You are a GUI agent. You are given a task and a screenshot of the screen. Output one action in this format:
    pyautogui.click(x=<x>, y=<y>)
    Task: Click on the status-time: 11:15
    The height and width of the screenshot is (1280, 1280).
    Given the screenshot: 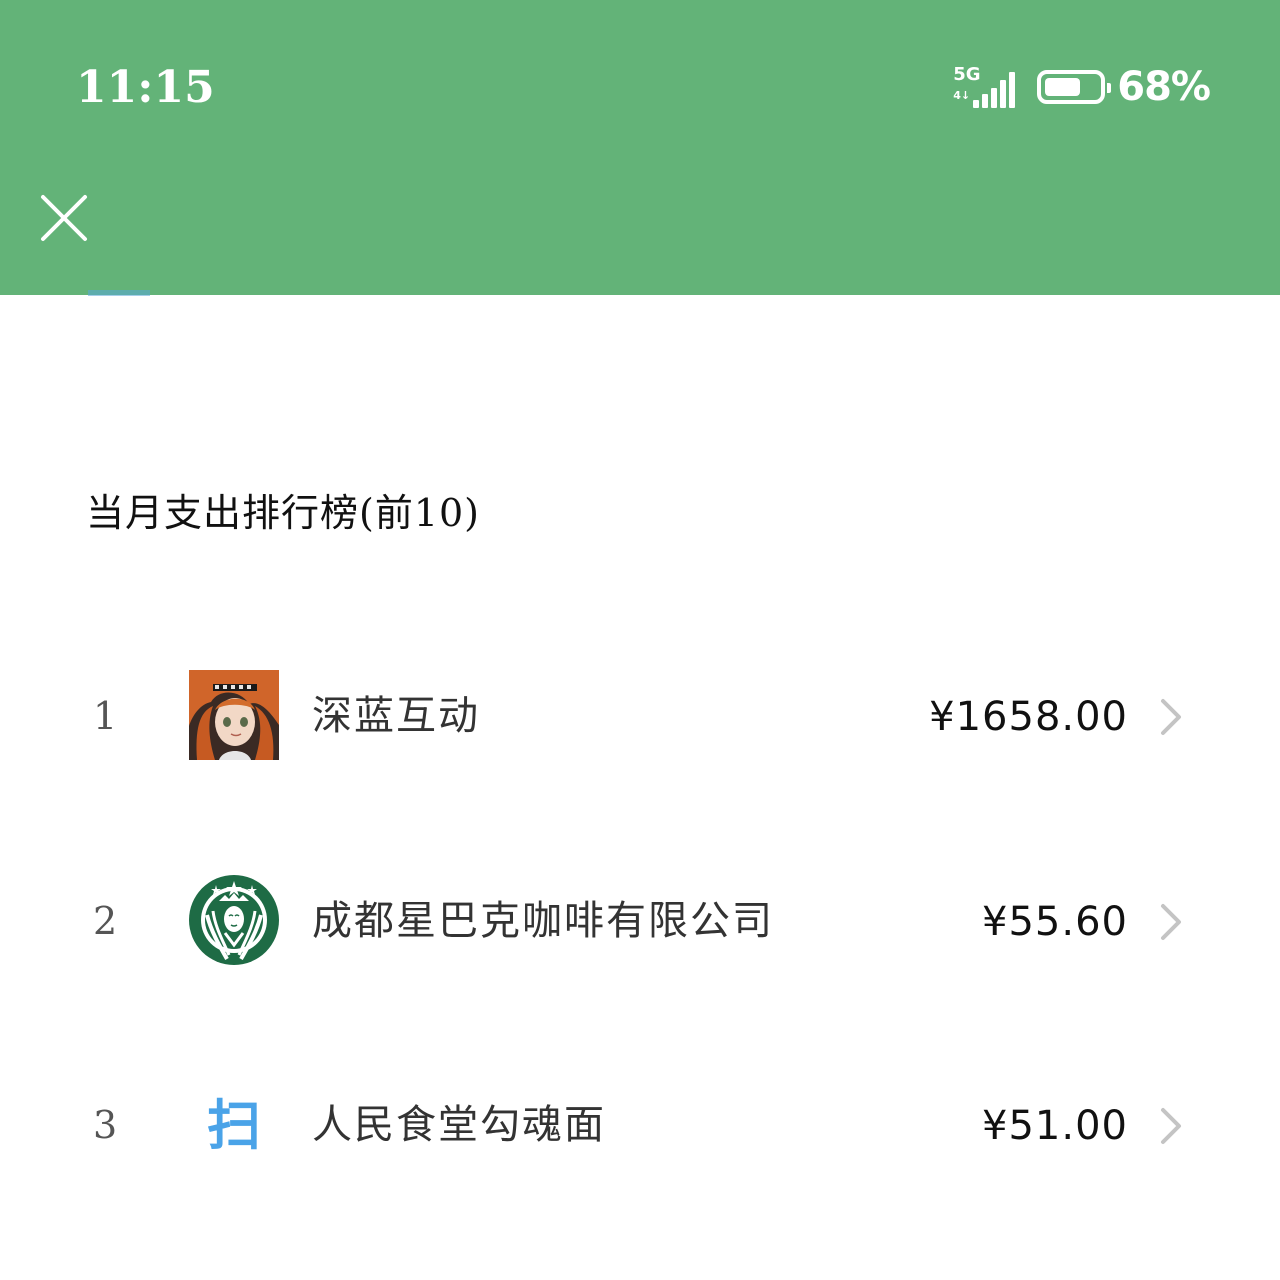 What is the action you would take?
    pyautogui.click(x=145, y=87)
    